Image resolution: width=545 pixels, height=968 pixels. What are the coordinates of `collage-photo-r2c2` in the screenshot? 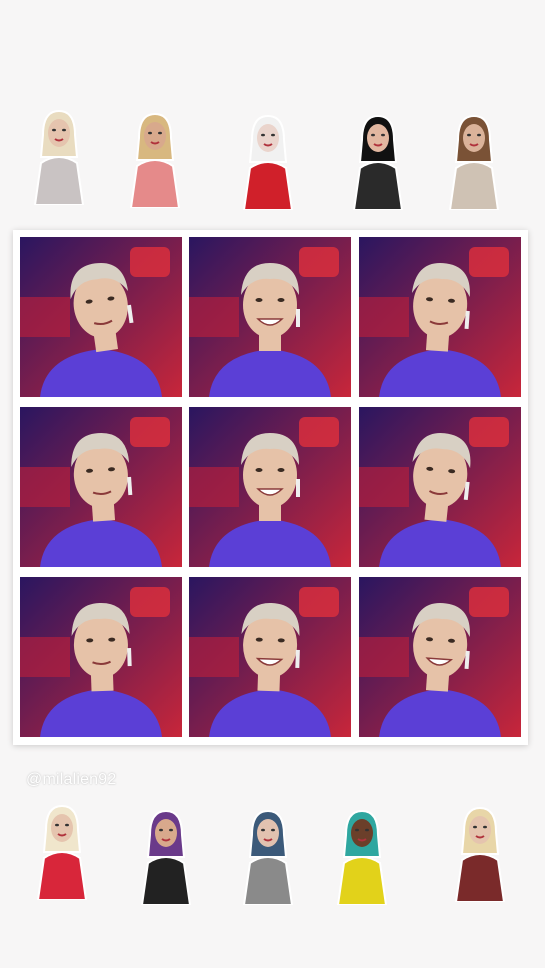 It's located at (270, 487).